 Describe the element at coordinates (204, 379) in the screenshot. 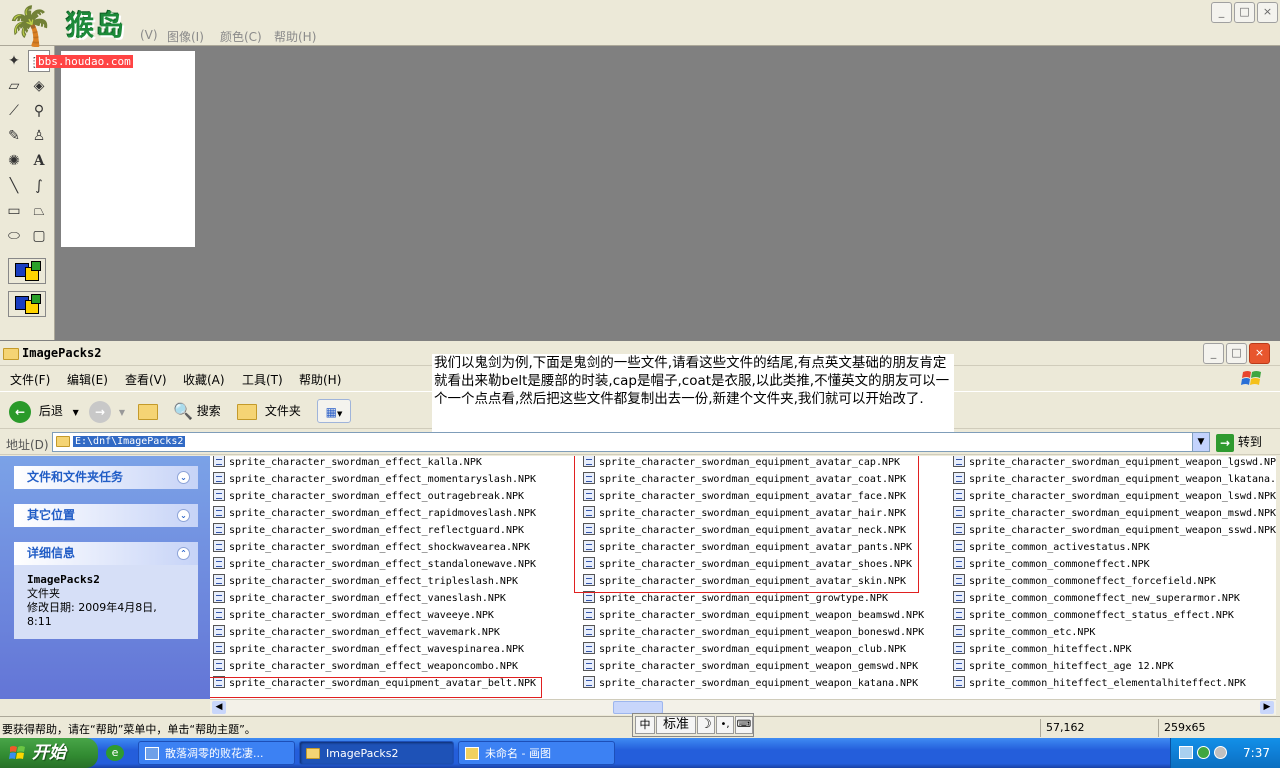

I see `menu-favorites: 收藏(A)` at that location.